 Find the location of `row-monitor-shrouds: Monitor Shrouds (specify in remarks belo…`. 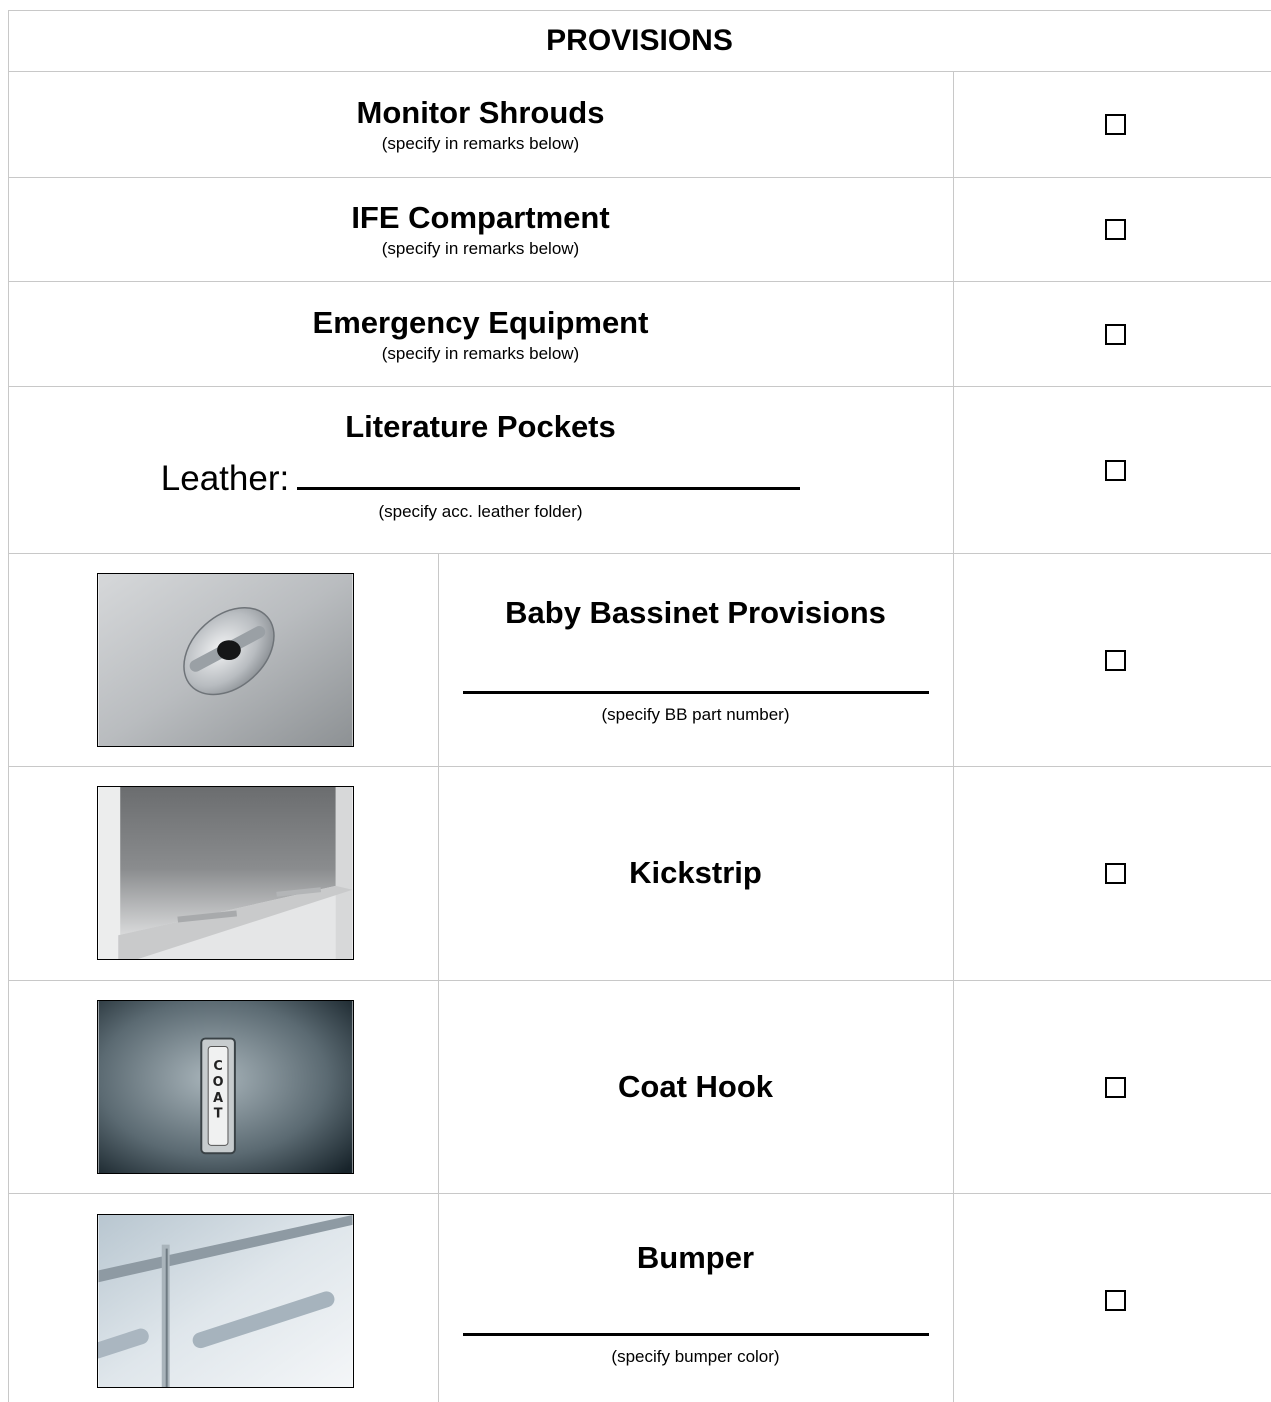

row-monitor-shrouds: Monitor Shrouds (specify in remarks belo… is located at coordinates (480, 130).